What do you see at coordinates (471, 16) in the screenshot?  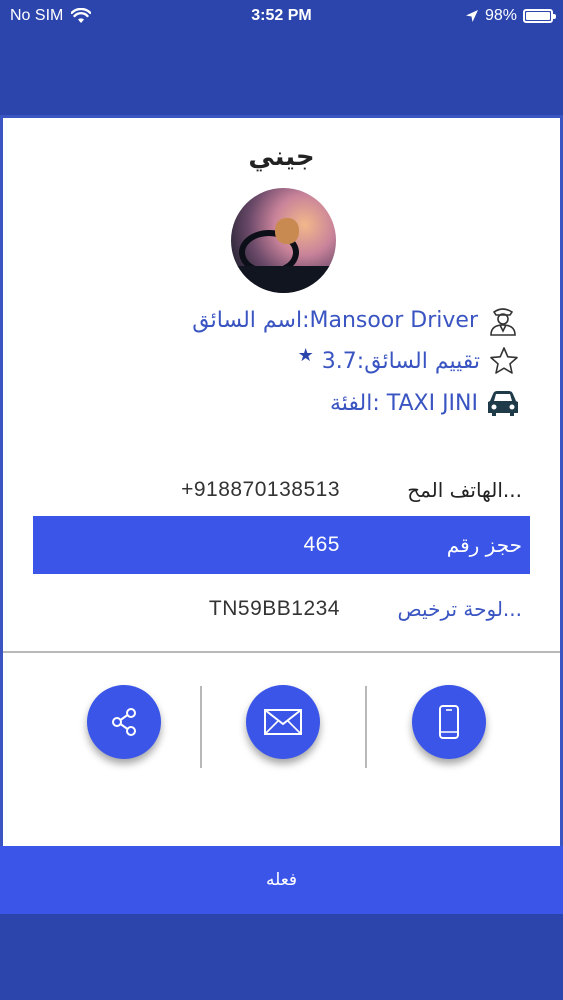 I see `location-arrow-icon` at bounding box center [471, 16].